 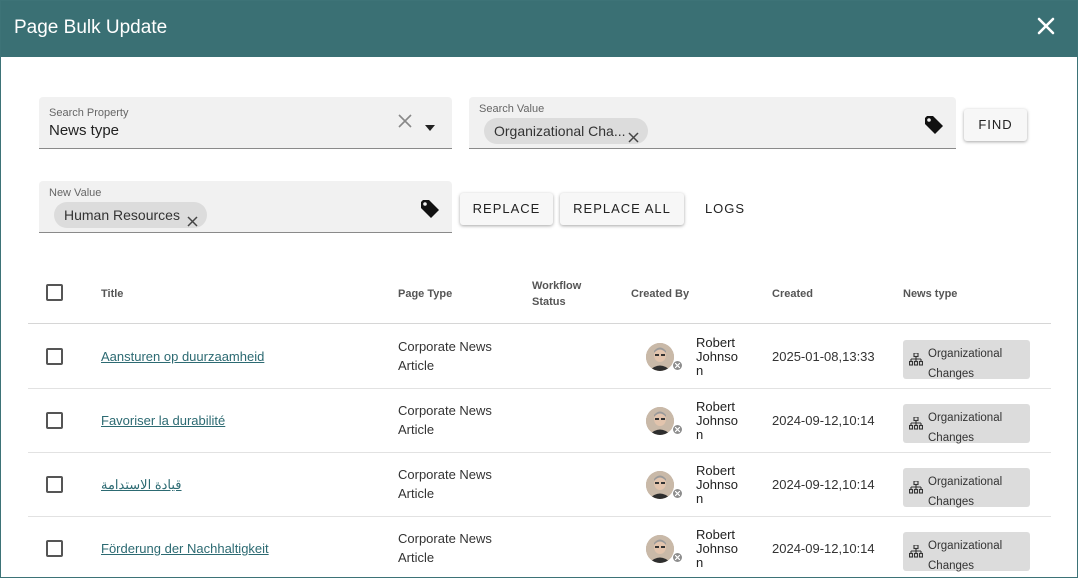 I want to click on search-value-label: Search Value, so click(x=512, y=109).